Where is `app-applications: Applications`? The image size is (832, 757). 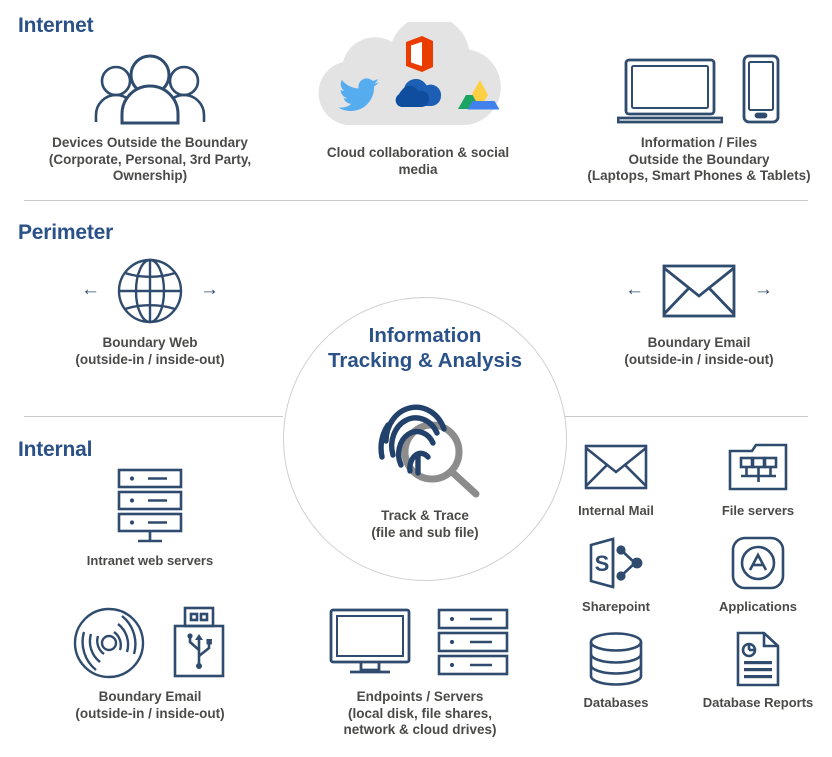 app-applications: Applications is located at coordinates (758, 582).